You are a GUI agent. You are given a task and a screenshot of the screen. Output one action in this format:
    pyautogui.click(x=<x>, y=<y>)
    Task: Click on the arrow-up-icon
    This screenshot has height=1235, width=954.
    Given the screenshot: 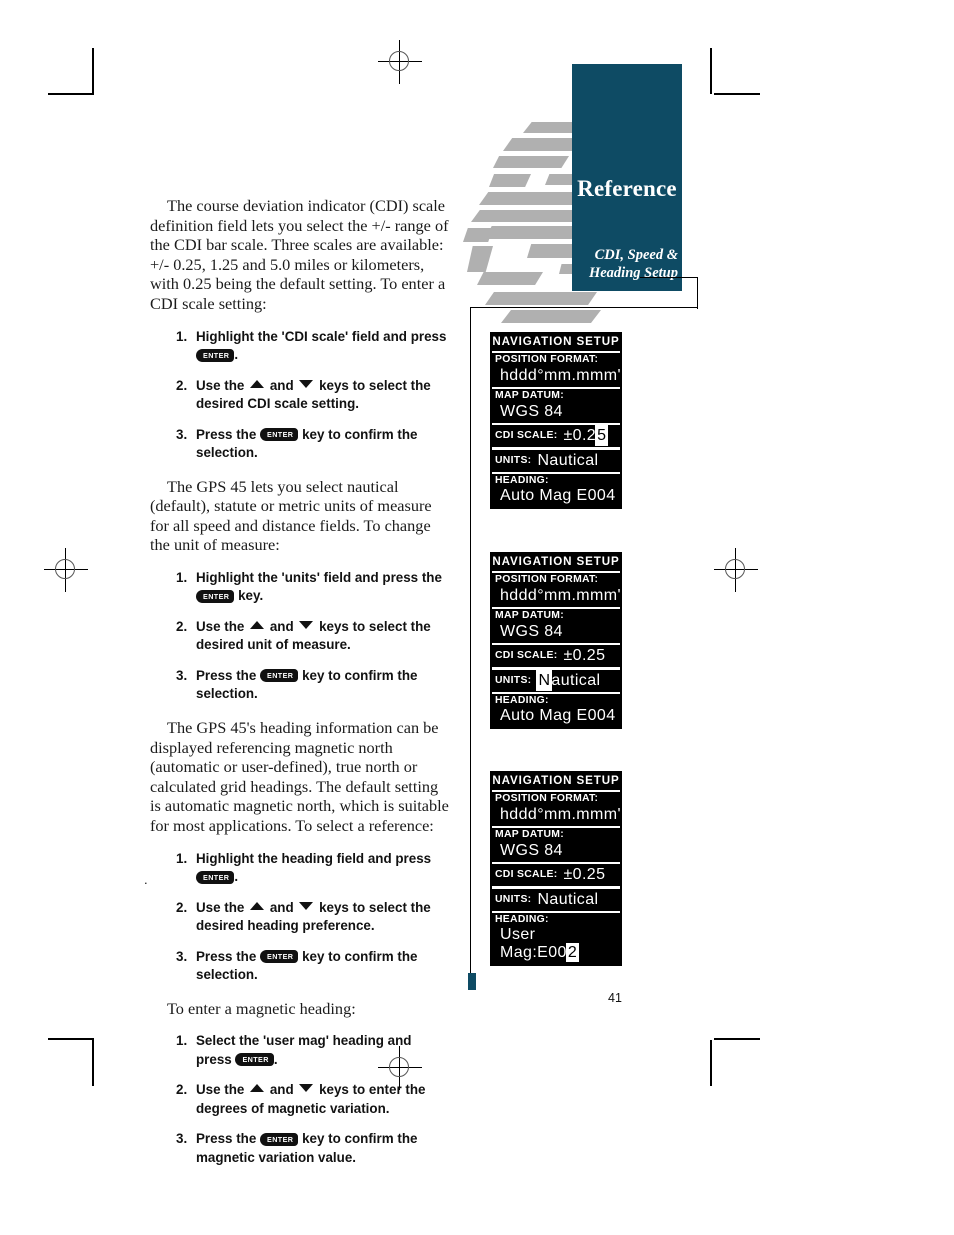 What is the action you would take?
    pyautogui.click(x=257, y=1088)
    